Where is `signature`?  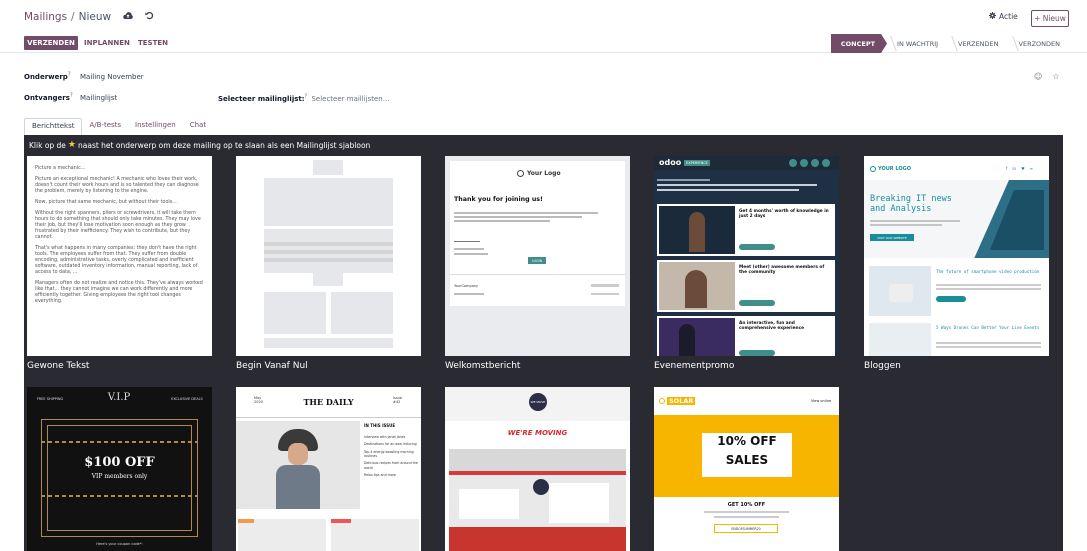
signature is located at coordinates (467, 236).